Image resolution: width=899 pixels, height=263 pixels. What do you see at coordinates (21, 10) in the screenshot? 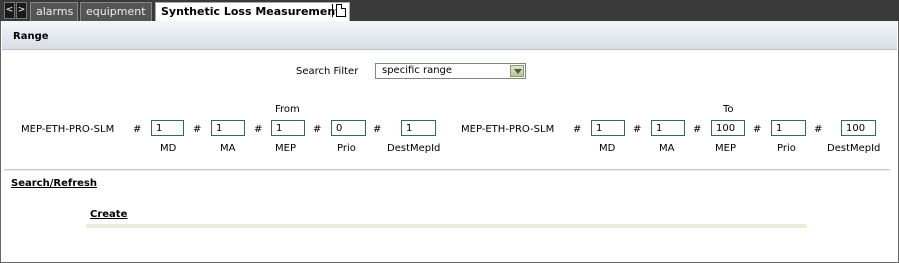
I see `tab-scroll-right-button: >` at bounding box center [21, 10].